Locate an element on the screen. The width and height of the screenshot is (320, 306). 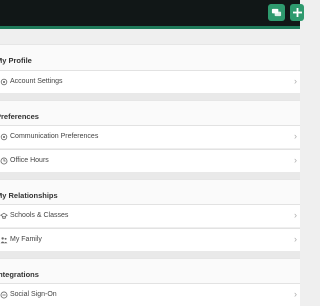
menu-item-label: Communication Preferences is located at coordinates (54, 136).